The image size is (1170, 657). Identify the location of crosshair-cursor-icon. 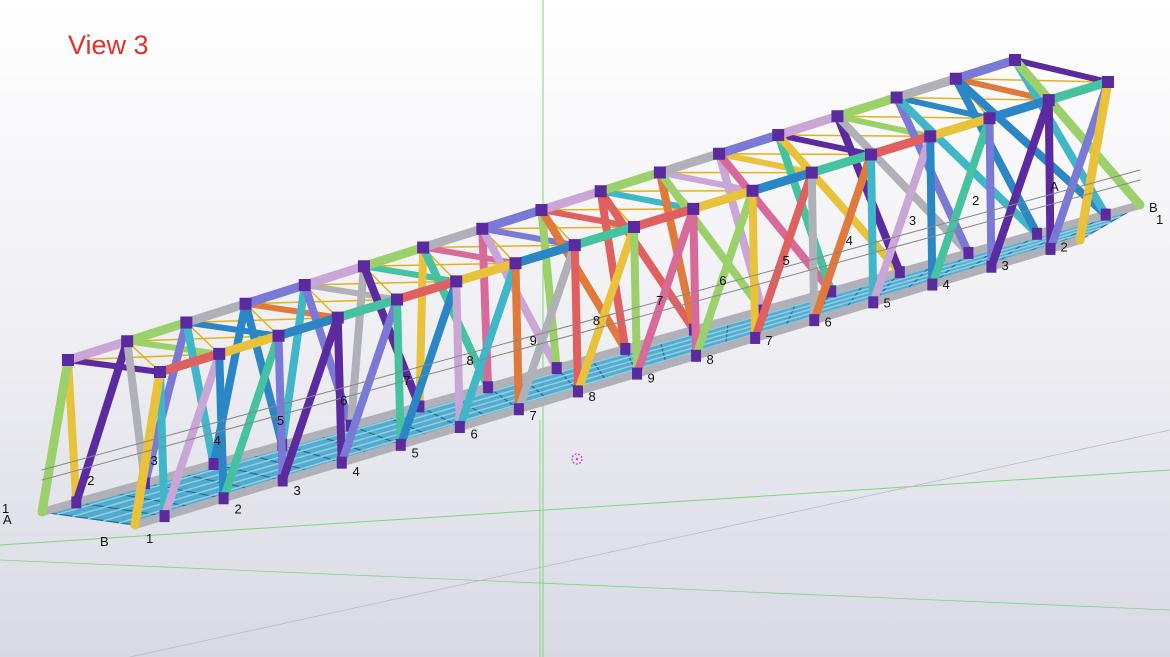
(577, 459).